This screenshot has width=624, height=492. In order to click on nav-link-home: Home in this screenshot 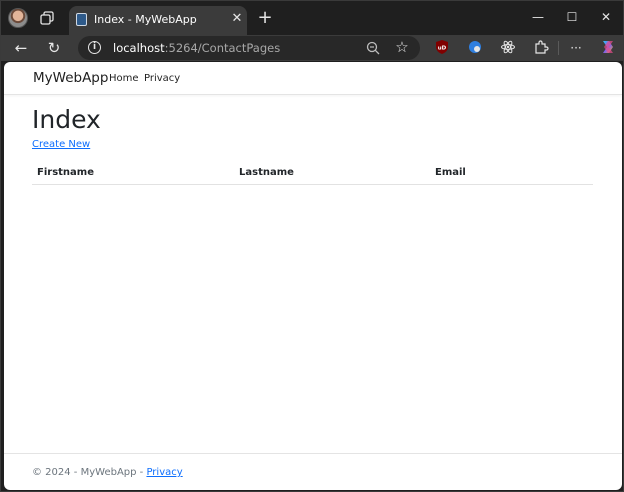, I will do `click(124, 78)`.